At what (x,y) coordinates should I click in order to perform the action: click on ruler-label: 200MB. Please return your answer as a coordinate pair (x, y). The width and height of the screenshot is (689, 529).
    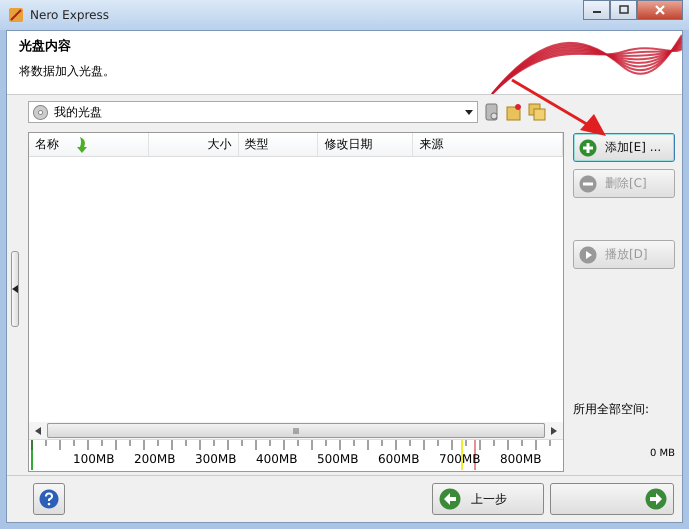
    Looking at the image, I should click on (155, 459).